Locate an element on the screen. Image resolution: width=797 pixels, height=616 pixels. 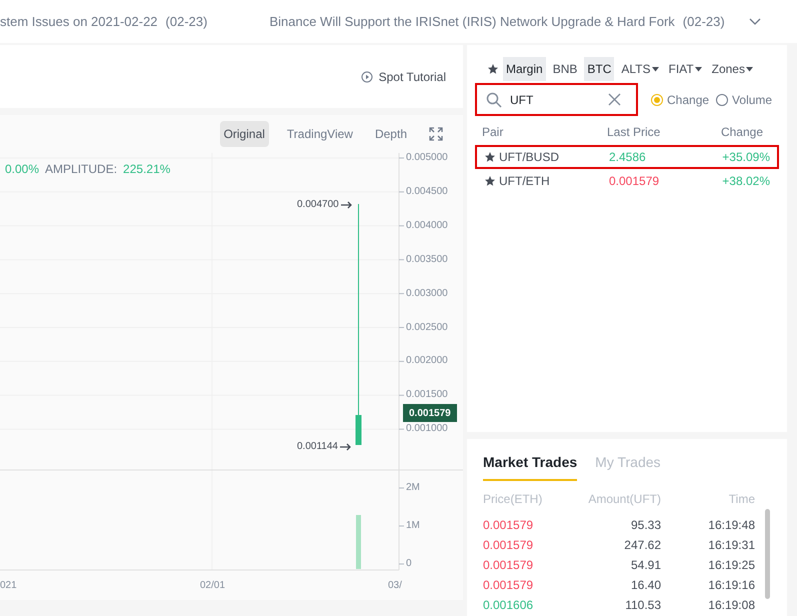
trade-price: 0.001606 is located at coordinates (508, 605).